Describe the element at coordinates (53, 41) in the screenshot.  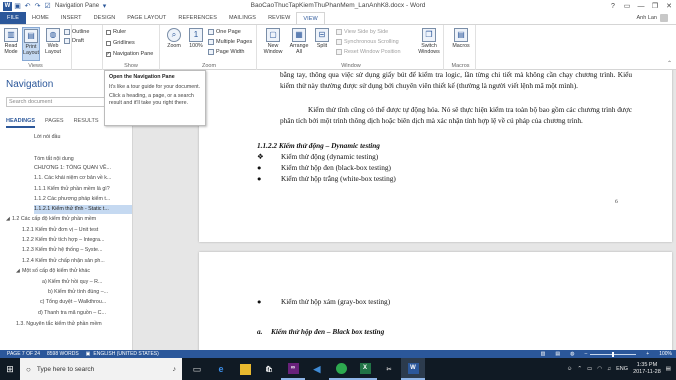
I see `web-layout-button: ◍ Web Layout` at that location.